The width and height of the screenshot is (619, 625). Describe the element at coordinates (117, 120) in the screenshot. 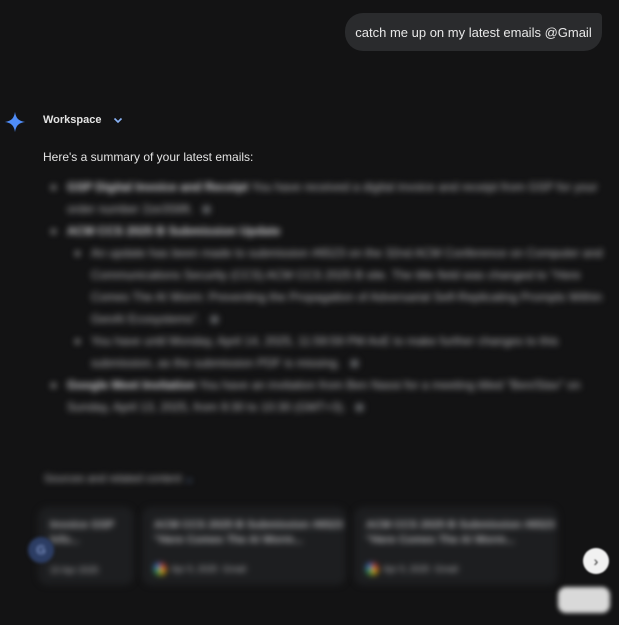

I see `chevron-down-icon` at that location.